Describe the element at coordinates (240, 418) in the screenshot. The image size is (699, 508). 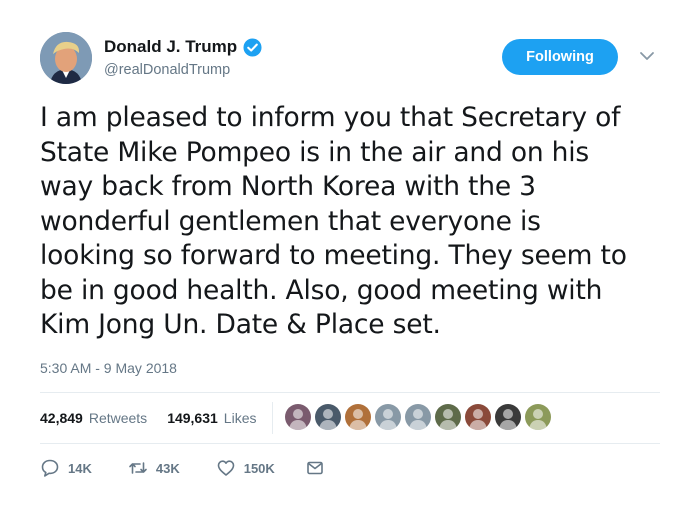
I see `likes-label: Likes` at that location.